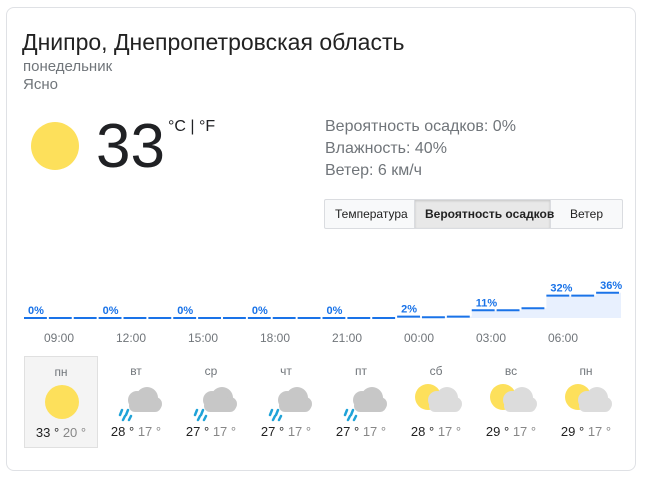 The image size is (646, 478). What do you see at coordinates (211, 371) in the screenshot?
I see `forecast-day-name: ср` at bounding box center [211, 371].